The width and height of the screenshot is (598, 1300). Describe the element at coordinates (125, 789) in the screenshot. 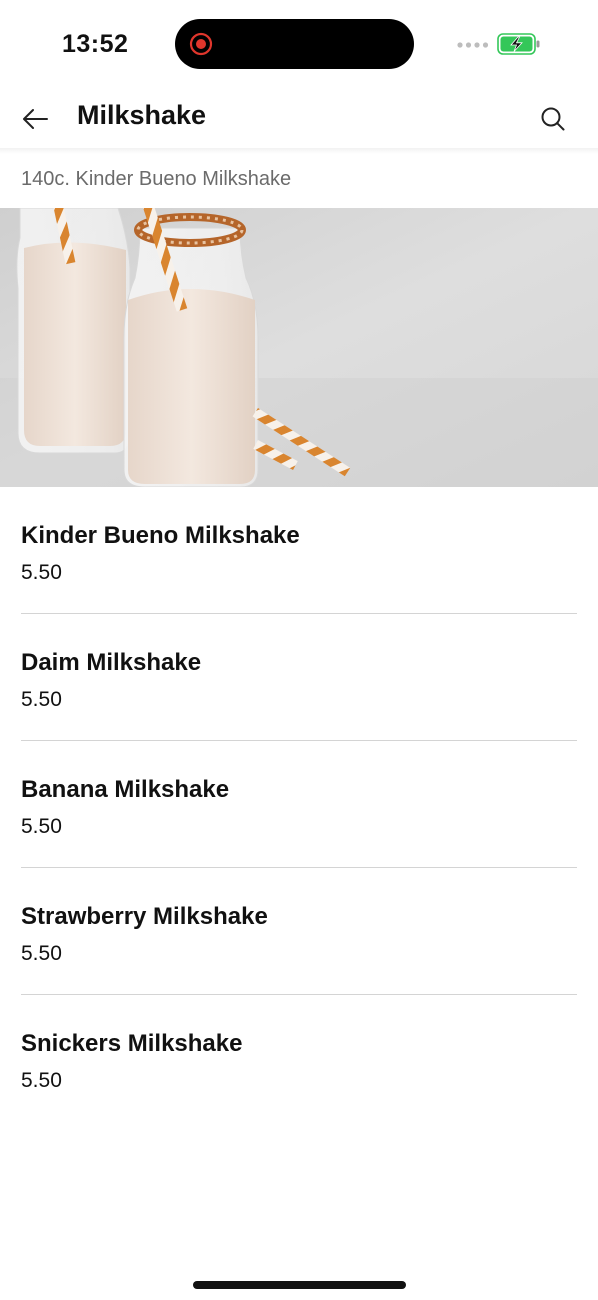

I see `item-name: Banana Milkshake` at that location.